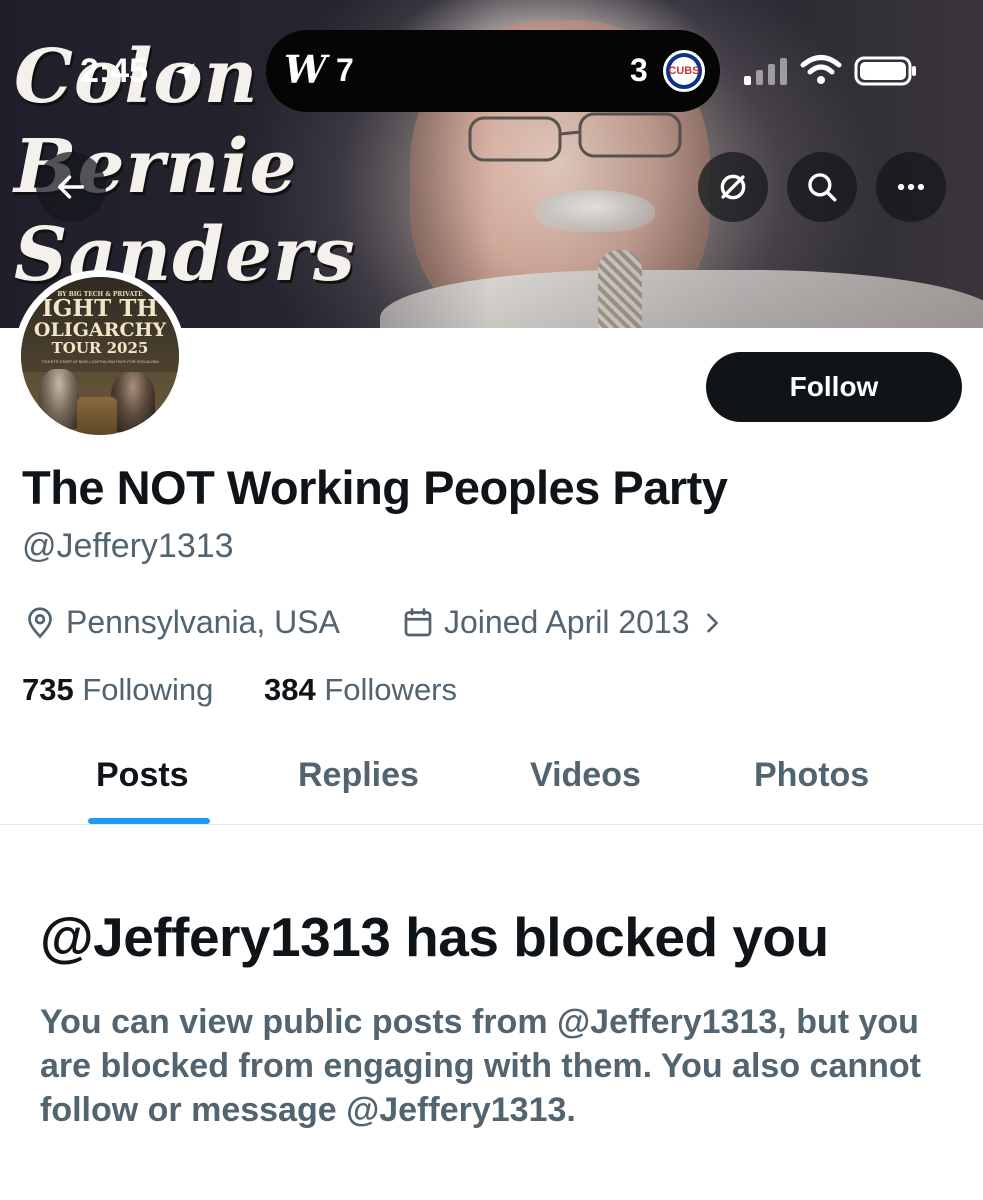 The image size is (983, 1200). Describe the element at coordinates (585, 775) in the screenshot. I see `tab-videos: Videos` at that location.